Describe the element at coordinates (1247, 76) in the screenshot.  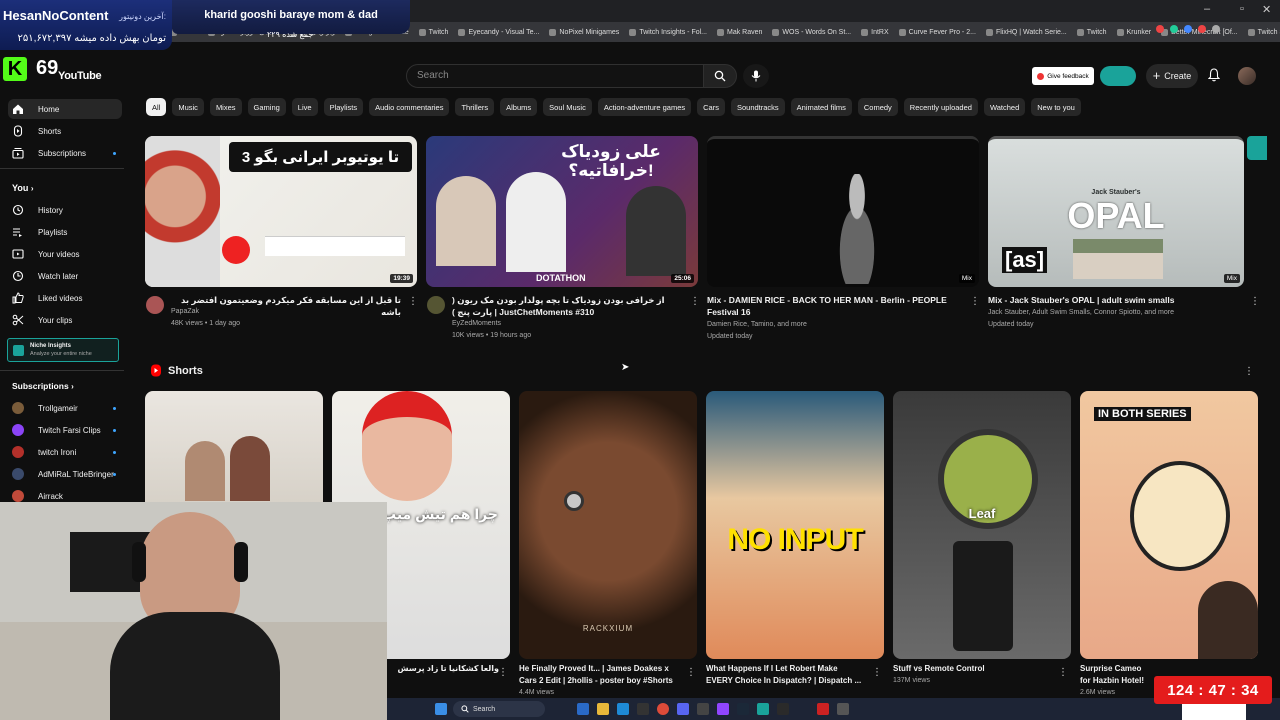
I see `account-avatar` at that location.